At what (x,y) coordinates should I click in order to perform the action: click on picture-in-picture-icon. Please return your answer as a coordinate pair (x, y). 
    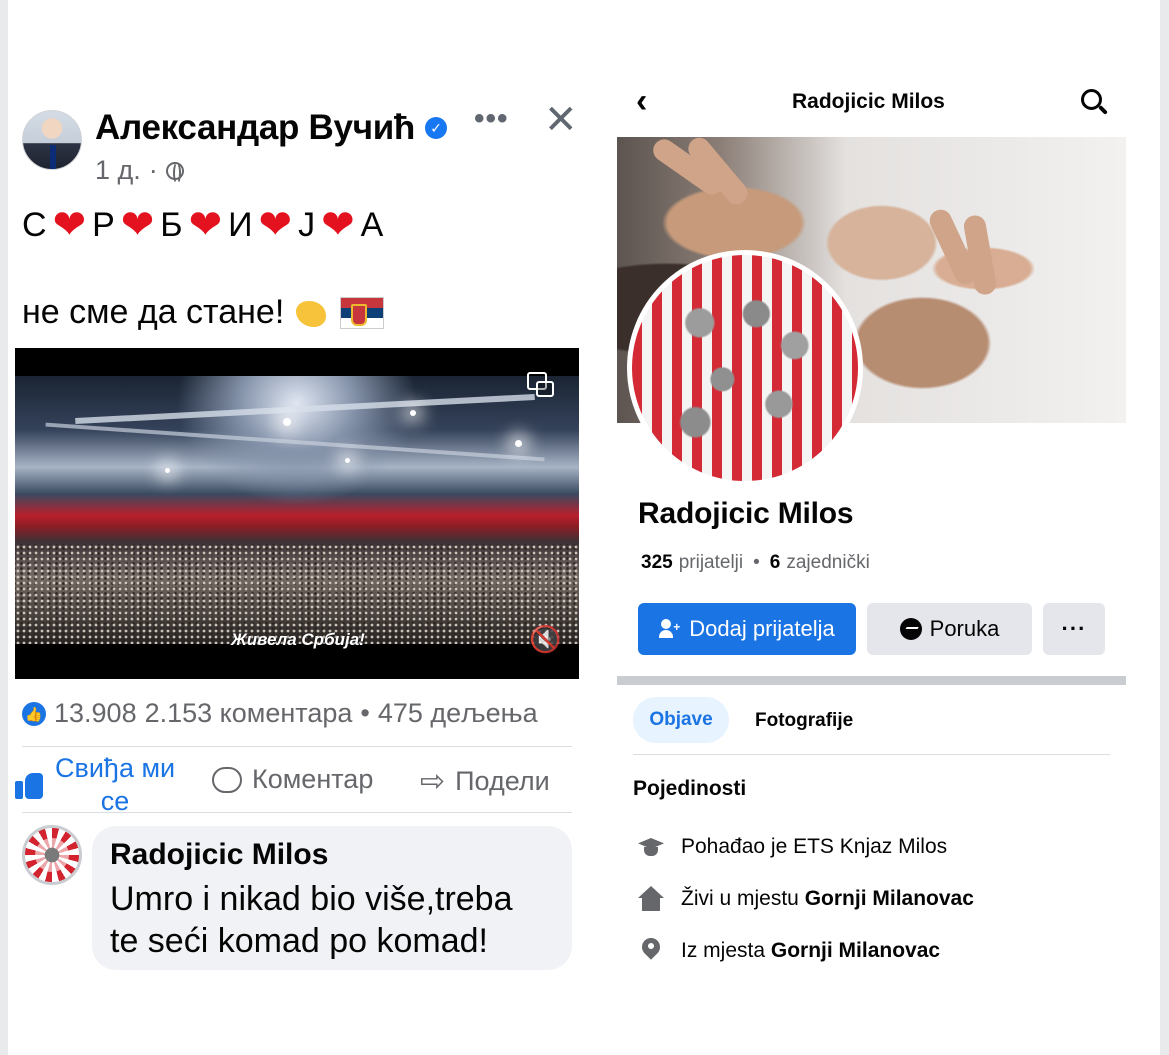
    Looking at the image, I should click on (541, 385).